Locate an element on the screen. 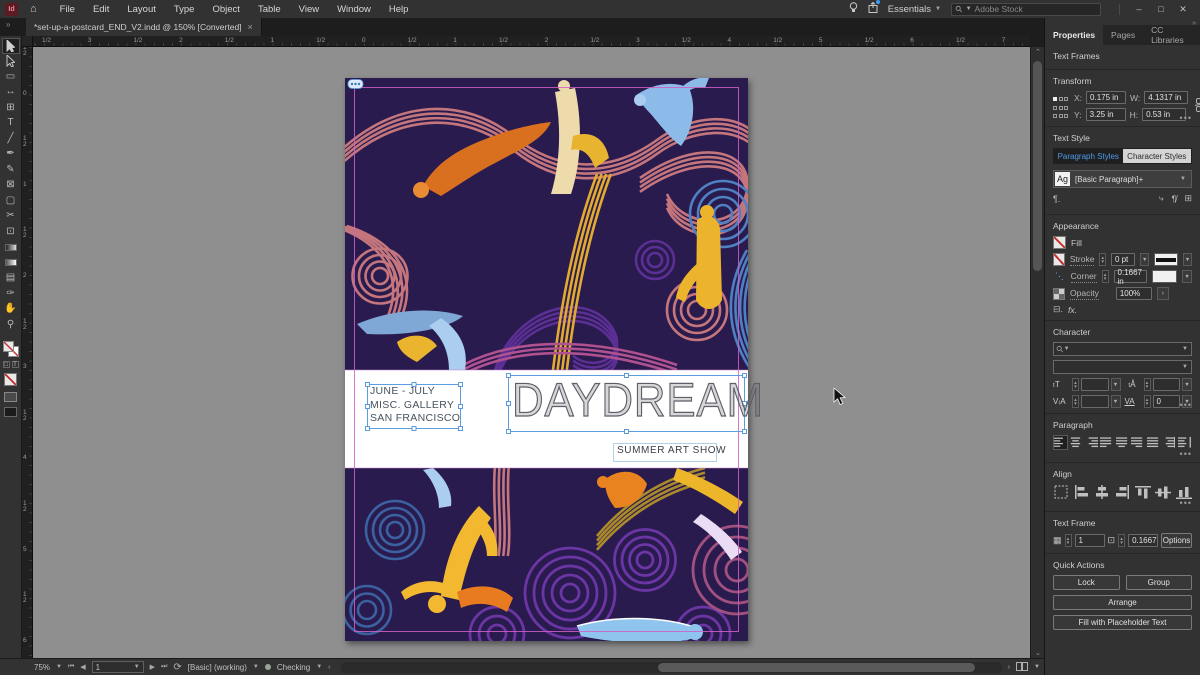 Image resolution: width=1200 pixels, height=675 pixels. kerning-input is located at coordinates (1095, 401).